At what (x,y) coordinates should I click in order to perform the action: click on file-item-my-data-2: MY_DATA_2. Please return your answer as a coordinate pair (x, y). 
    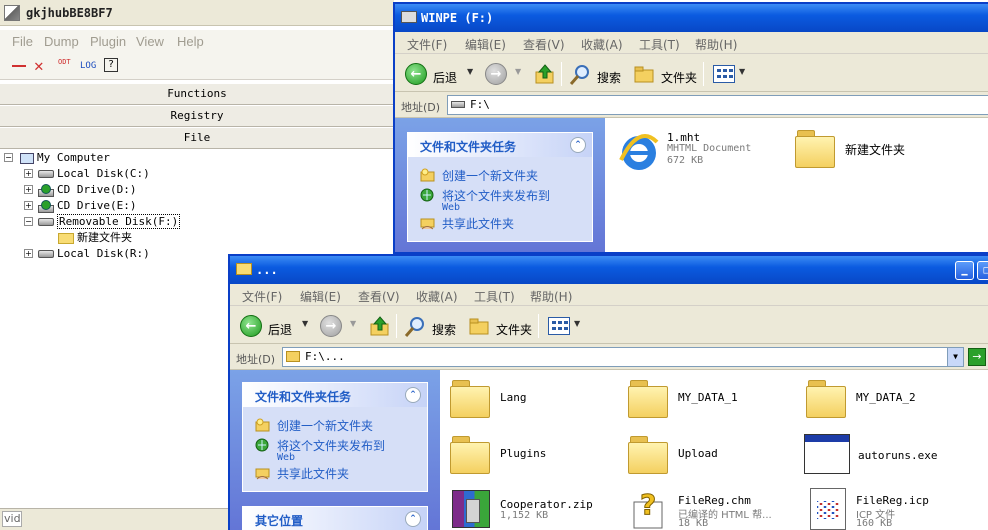
    Looking at the image, I should click on (891, 402).